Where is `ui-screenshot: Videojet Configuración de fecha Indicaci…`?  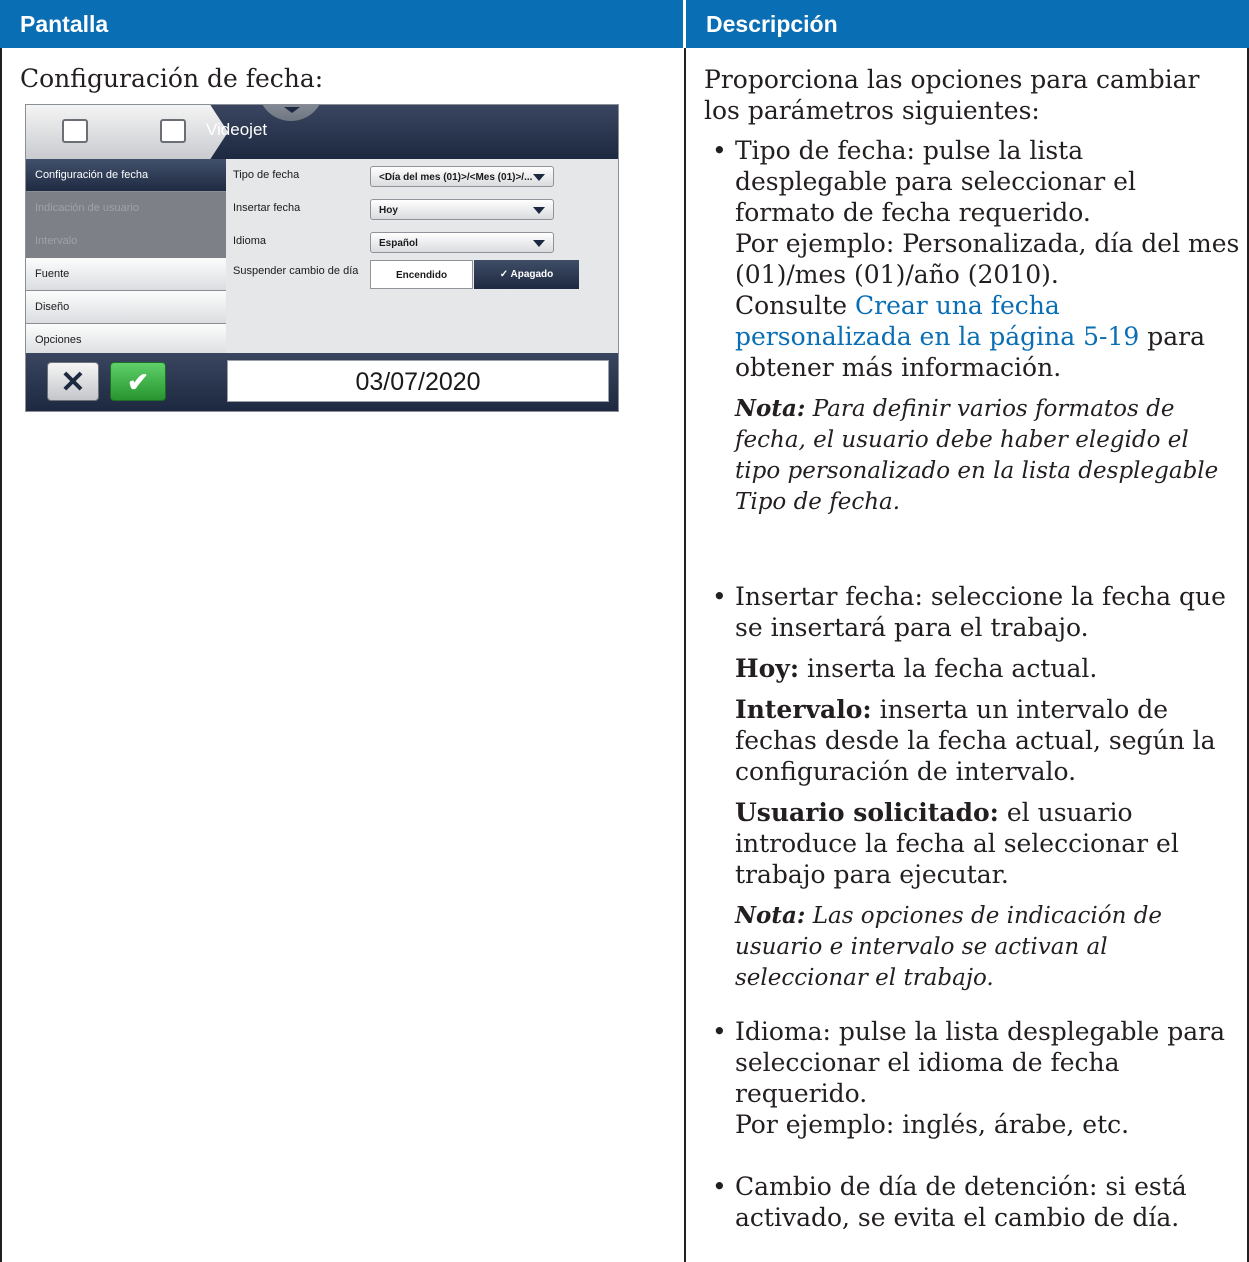 ui-screenshot: Videojet Configuración de fecha Indicaci… is located at coordinates (322, 258).